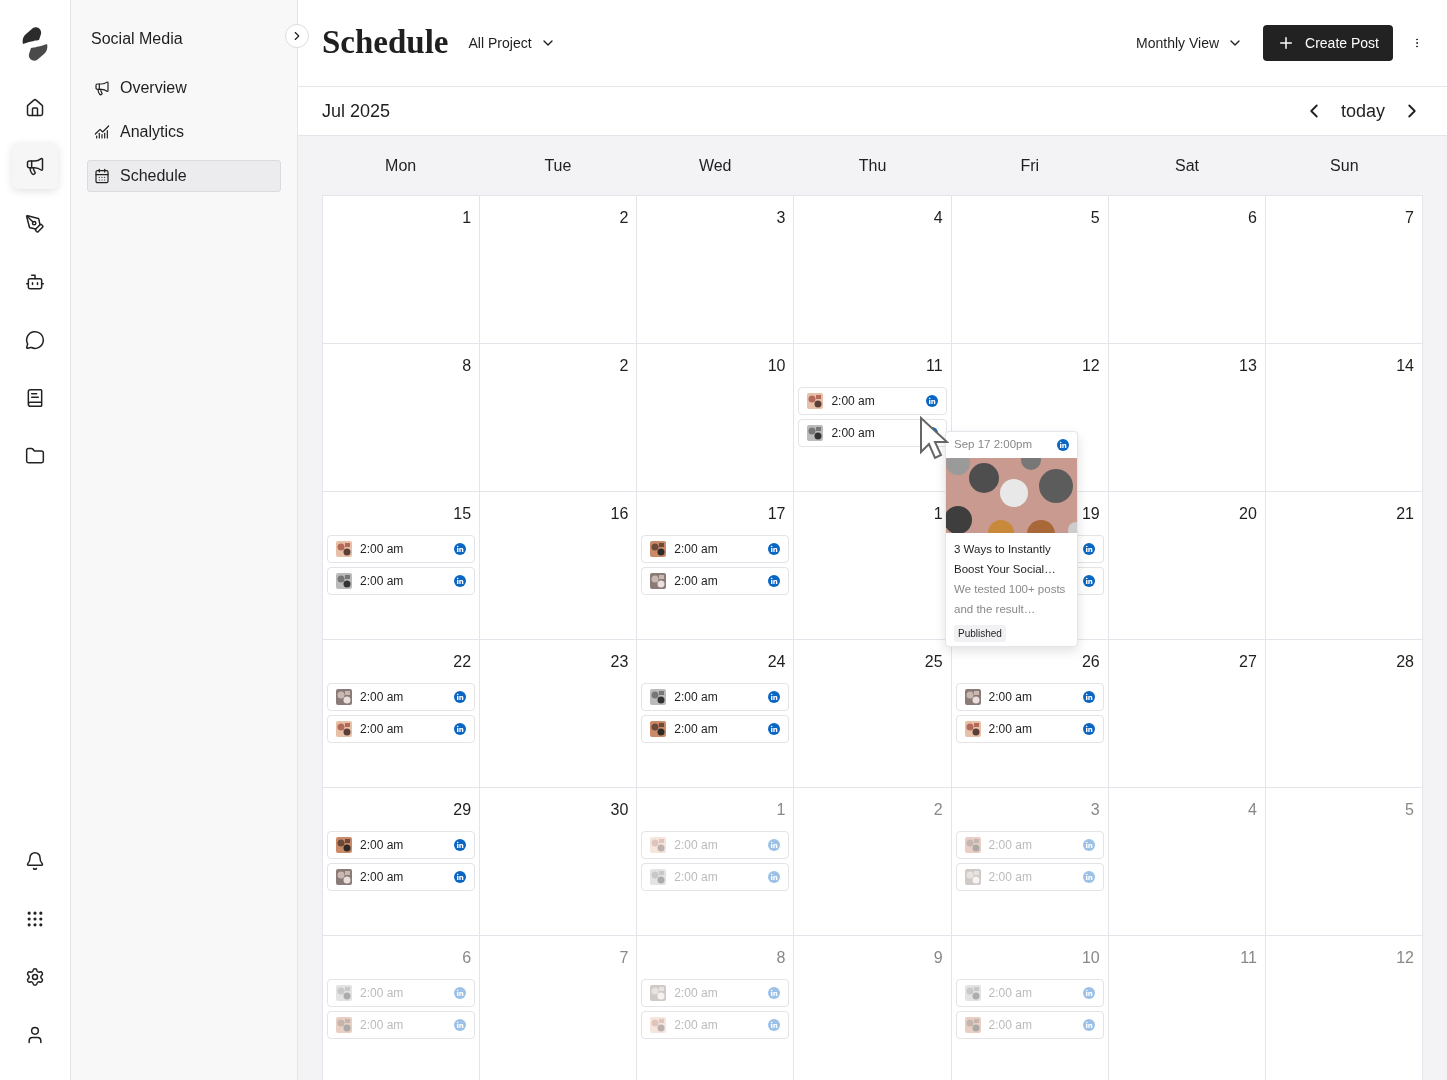 The image size is (1447, 1080). What do you see at coordinates (776, 514) in the screenshot?
I see `day-number: 17` at bounding box center [776, 514].